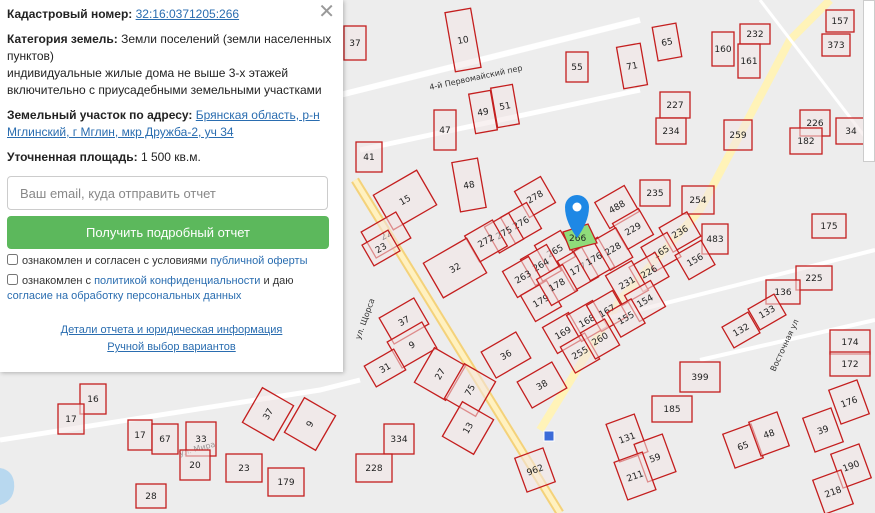  I want to click on parcel-label: 227, so click(674, 106).